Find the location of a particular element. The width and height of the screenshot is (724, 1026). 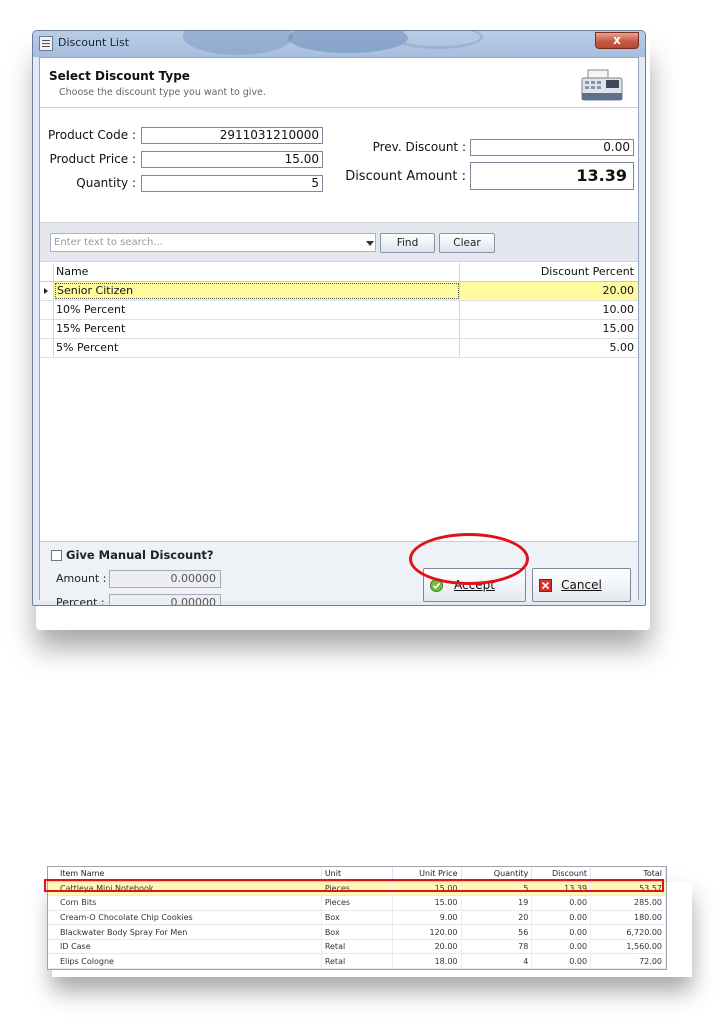

quantity-cell: 20 is located at coordinates (497, 918).